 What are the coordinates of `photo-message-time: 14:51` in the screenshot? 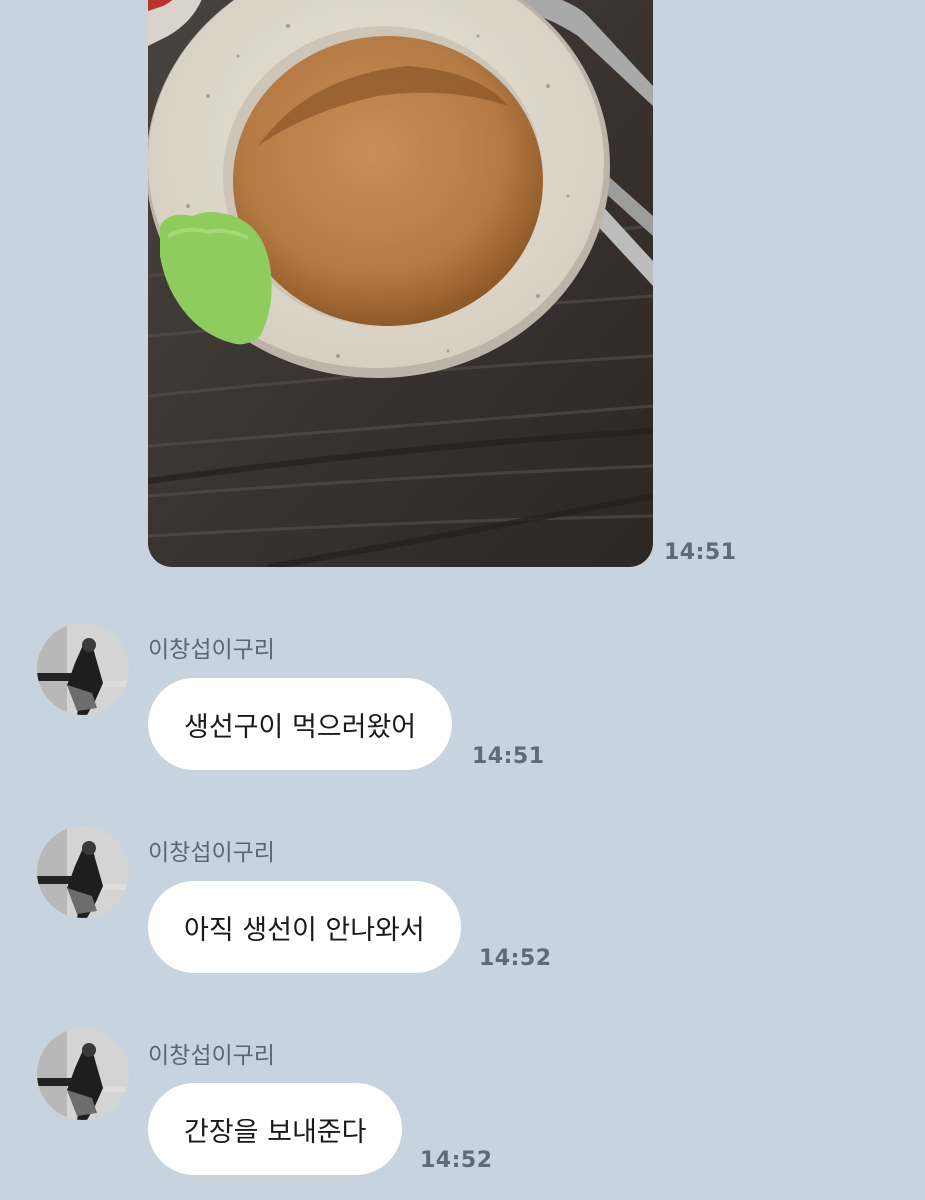 It's located at (700, 552).